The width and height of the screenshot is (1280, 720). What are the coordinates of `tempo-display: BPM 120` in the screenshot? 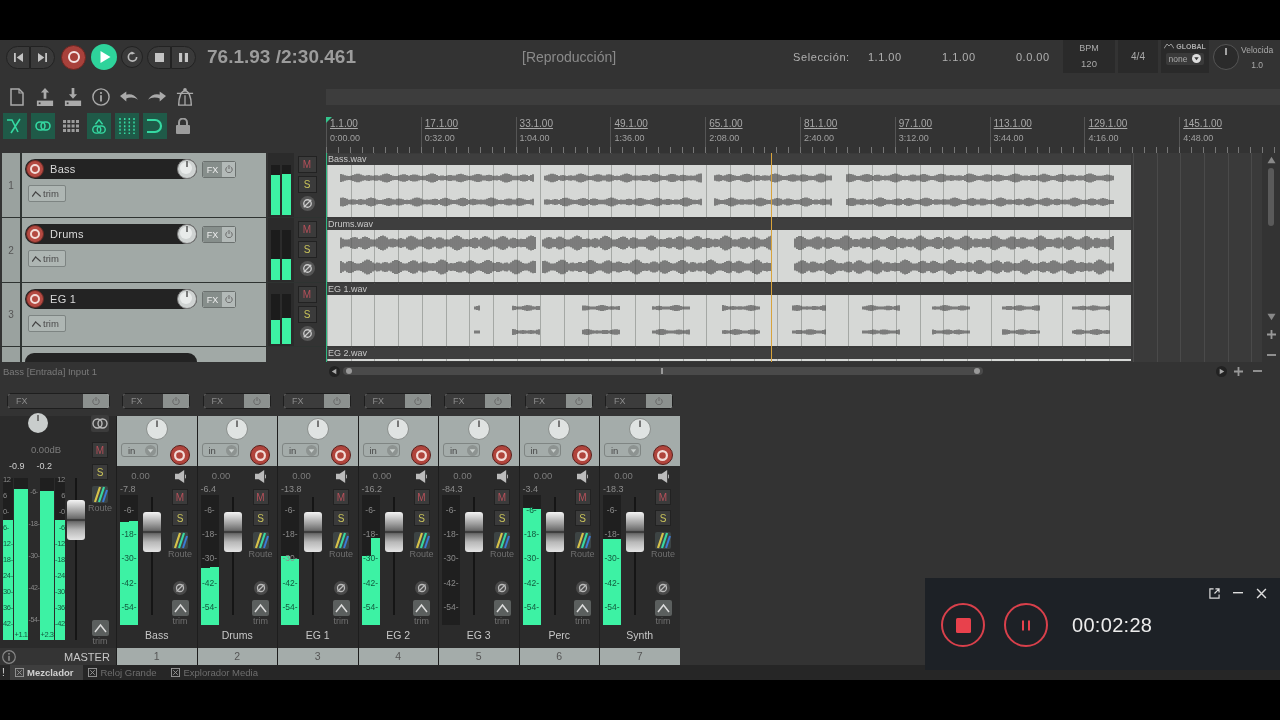 It's located at (1089, 56).